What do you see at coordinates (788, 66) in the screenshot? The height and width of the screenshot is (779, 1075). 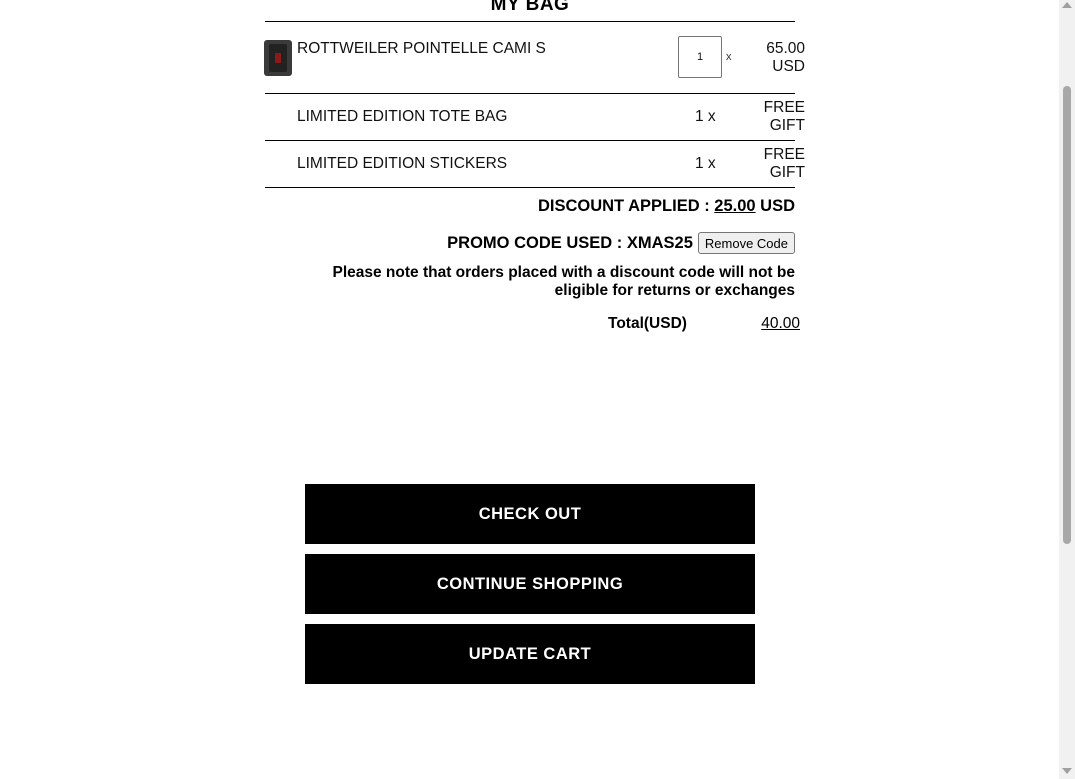 I see `item-price-currency: USD` at bounding box center [788, 66].